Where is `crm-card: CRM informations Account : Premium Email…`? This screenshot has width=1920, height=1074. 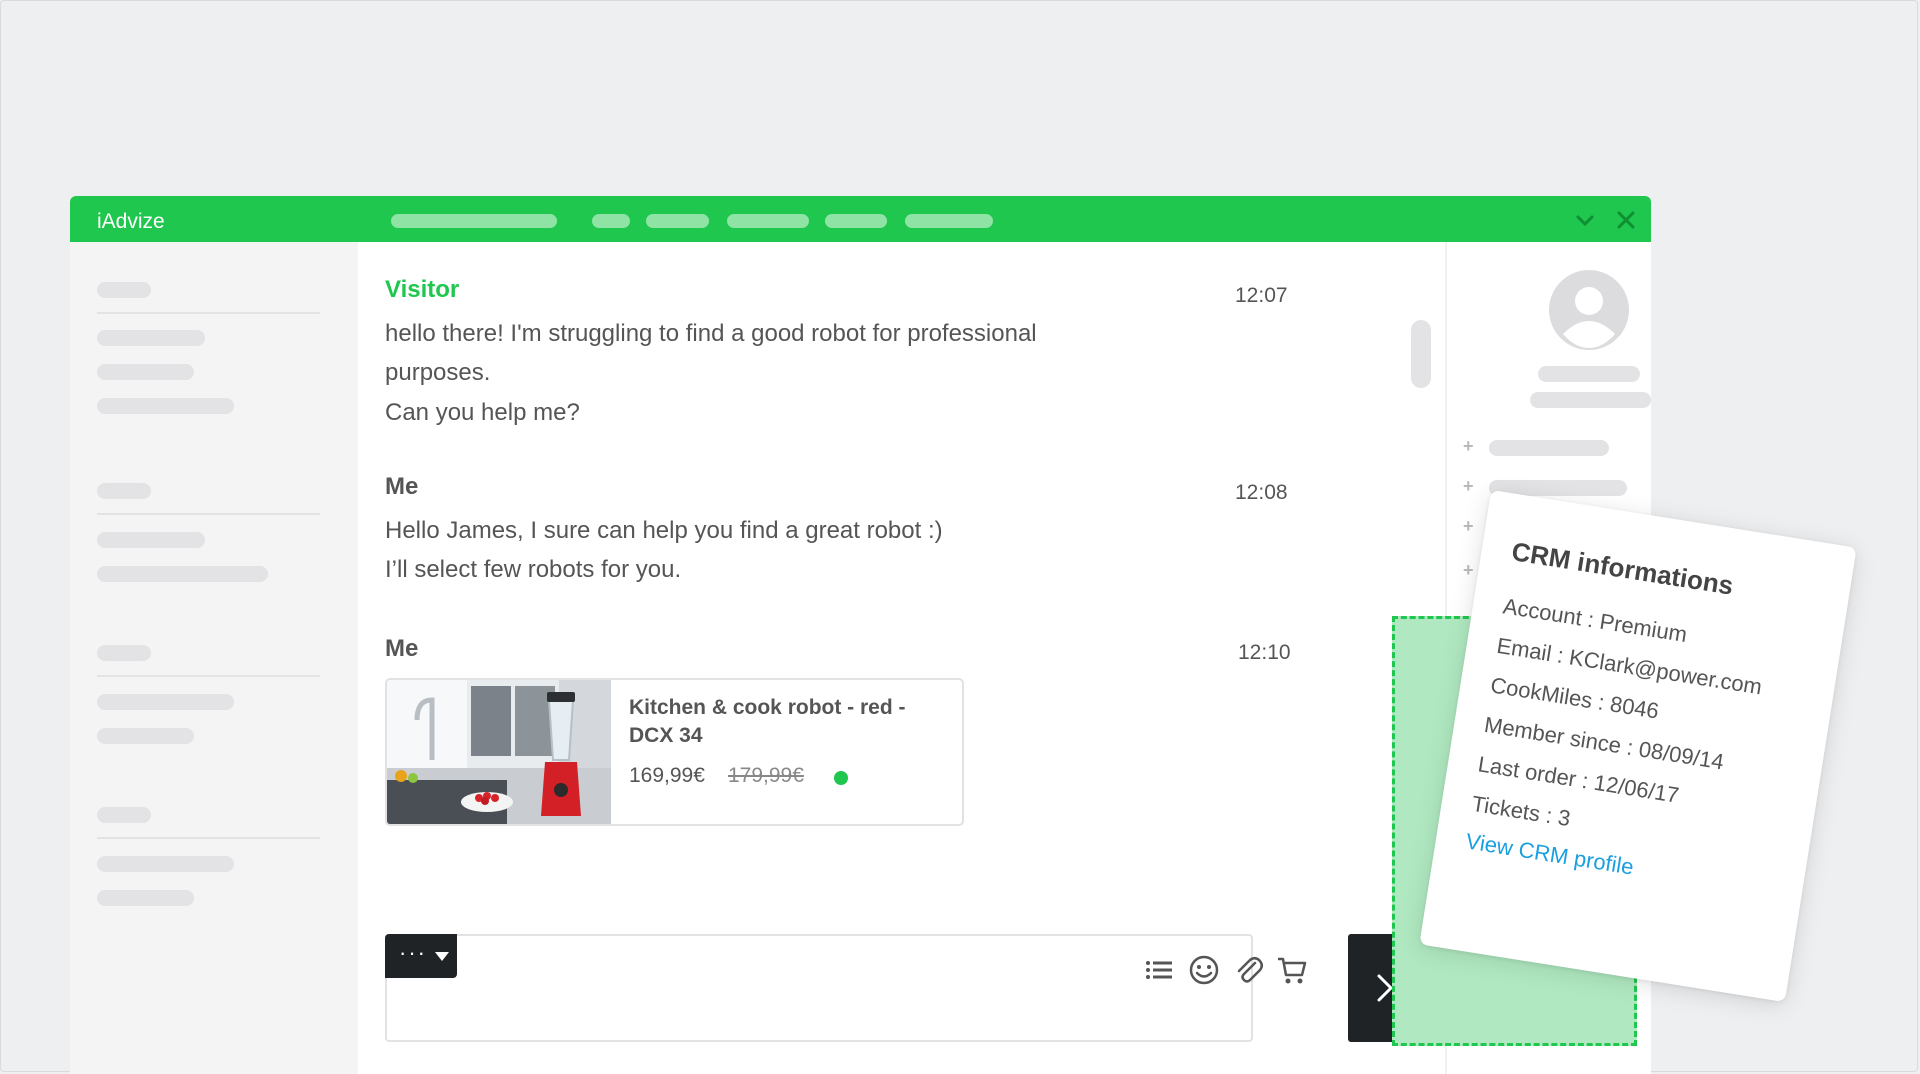
crm-card: CRM informations Account : Premium Email… is located at coordinates (1638, 746).